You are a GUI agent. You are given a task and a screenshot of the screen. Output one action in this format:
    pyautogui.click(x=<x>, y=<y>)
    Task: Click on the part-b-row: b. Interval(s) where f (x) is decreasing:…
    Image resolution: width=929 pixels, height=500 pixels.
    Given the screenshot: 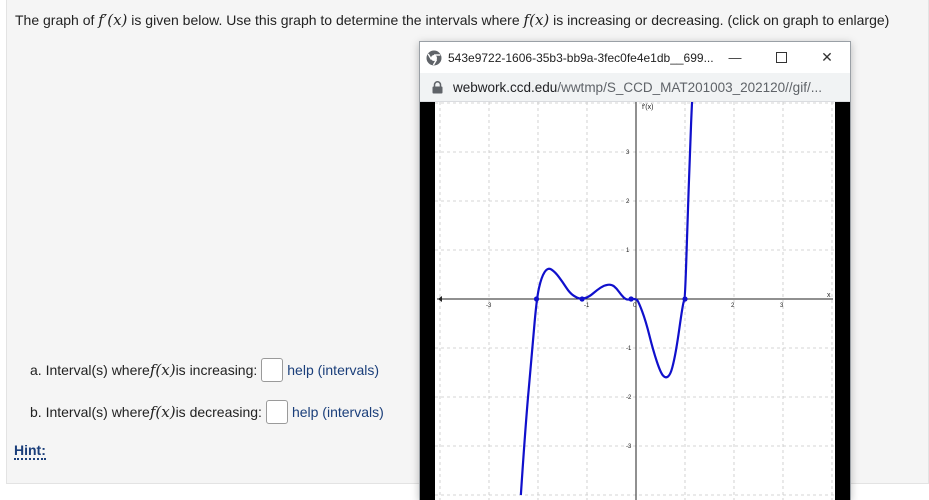 What is the action you would take?
    pyautogui.click(x=207, y=412)
    